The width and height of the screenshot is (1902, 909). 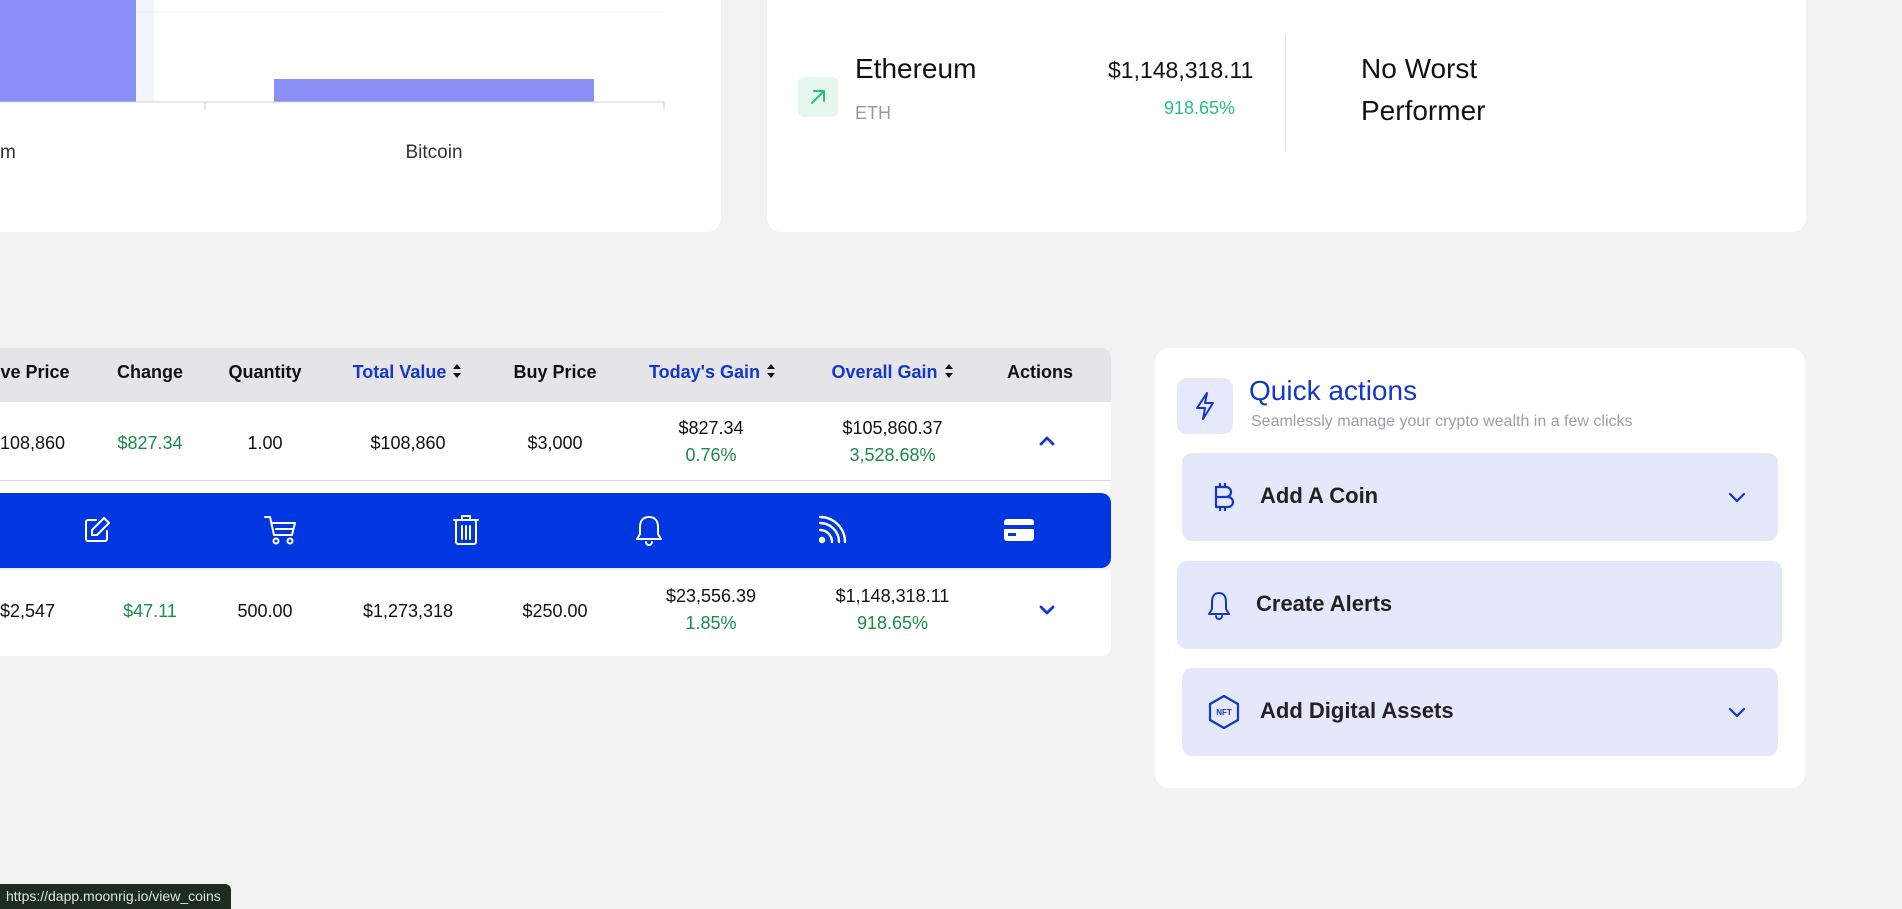 I want to click on cart-icon, so click(x=281, y=530).